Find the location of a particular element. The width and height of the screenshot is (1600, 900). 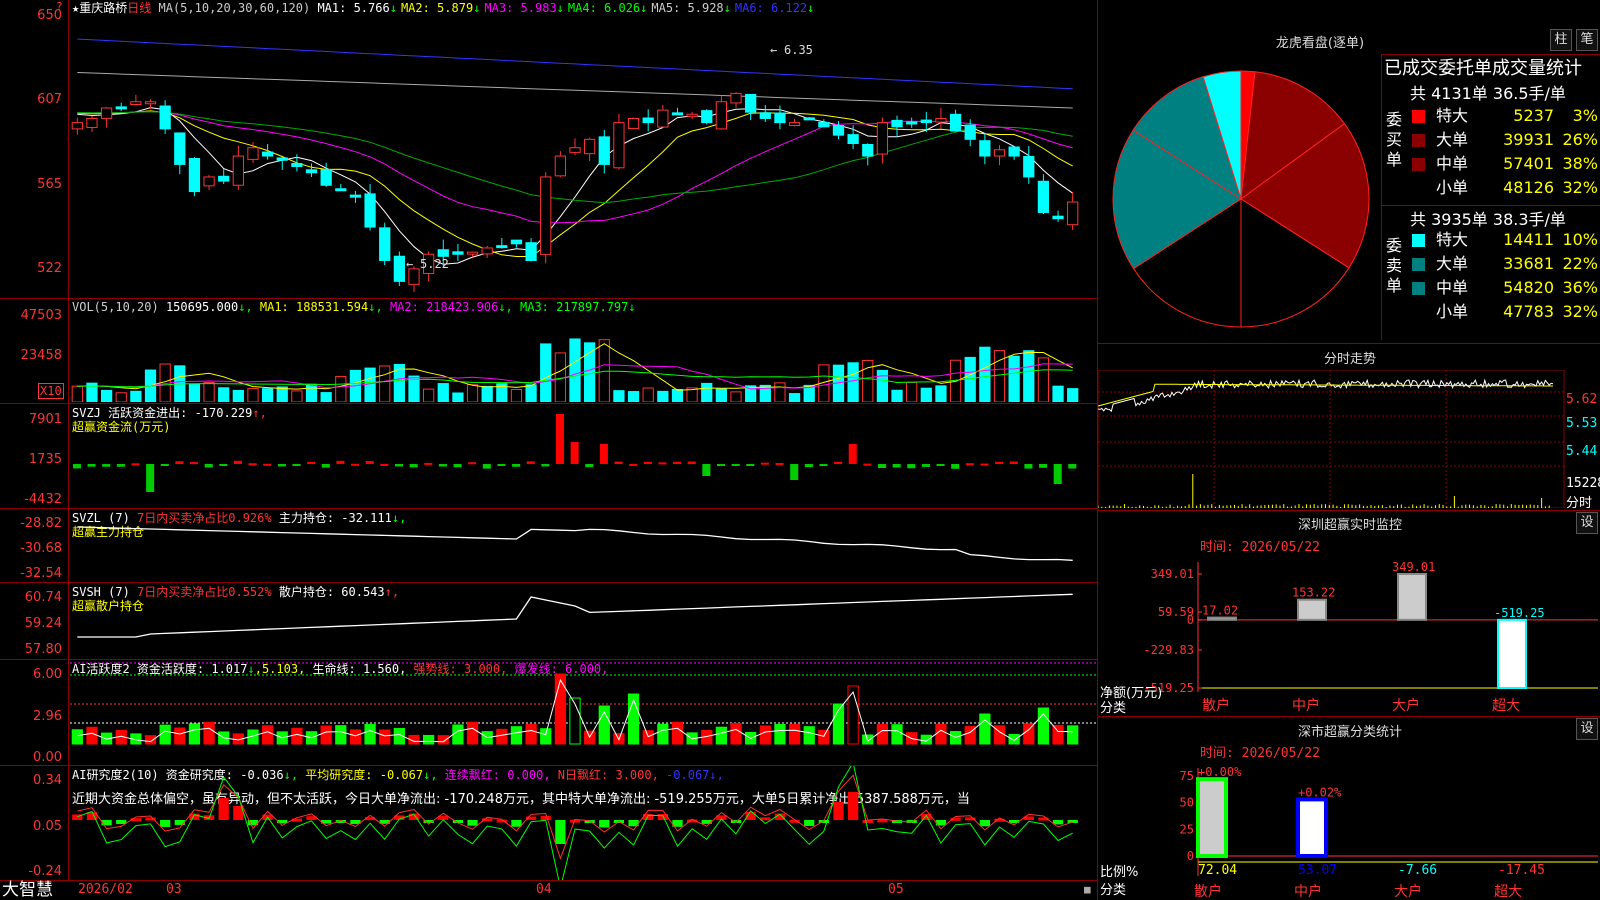

classify-y-label: 50 is located at coordinates (1187, 803).